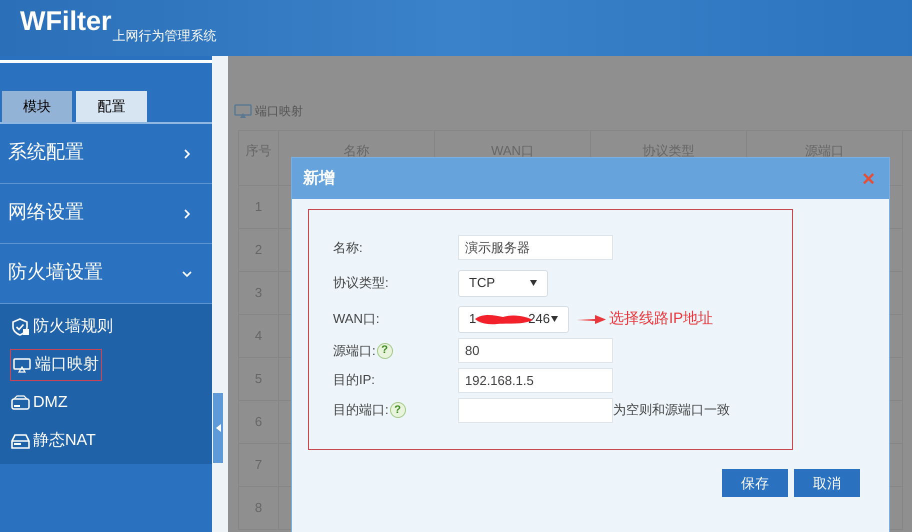 This screenshot has width=912, height=532. I want to click on dialog-title: 新增, so click(319, 178).